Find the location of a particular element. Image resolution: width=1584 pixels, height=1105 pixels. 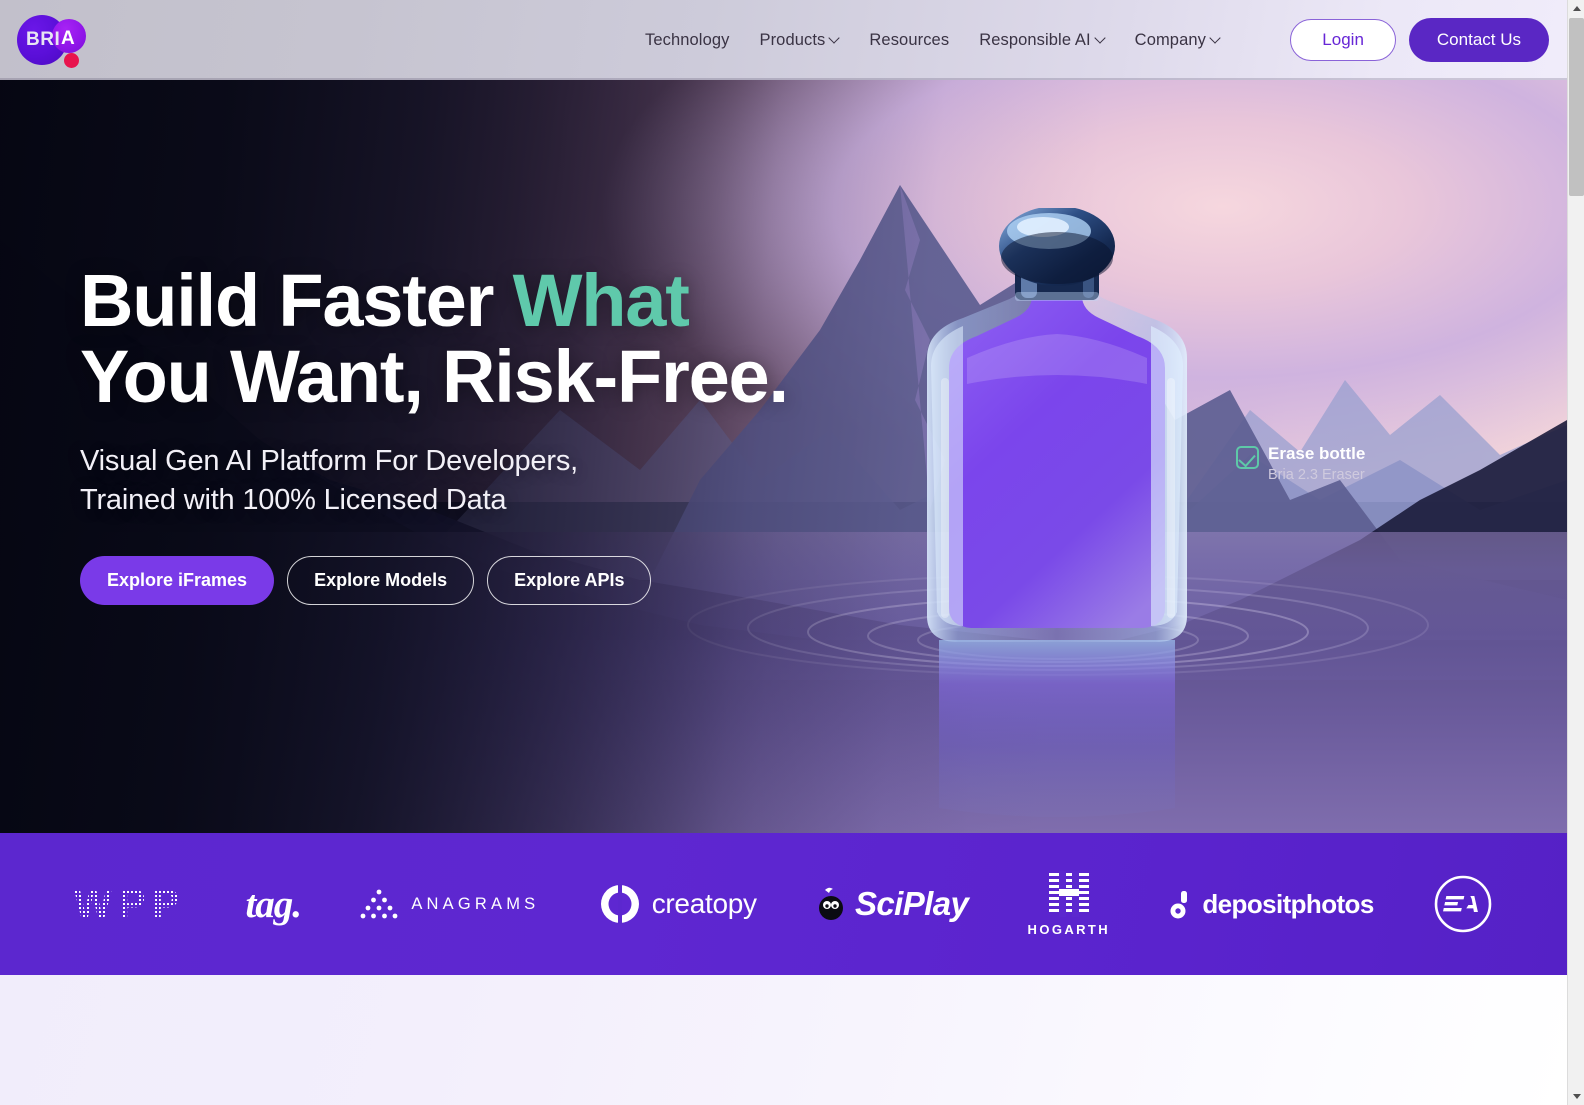

nav-item-products: Products is located at coordinates (799, 40).